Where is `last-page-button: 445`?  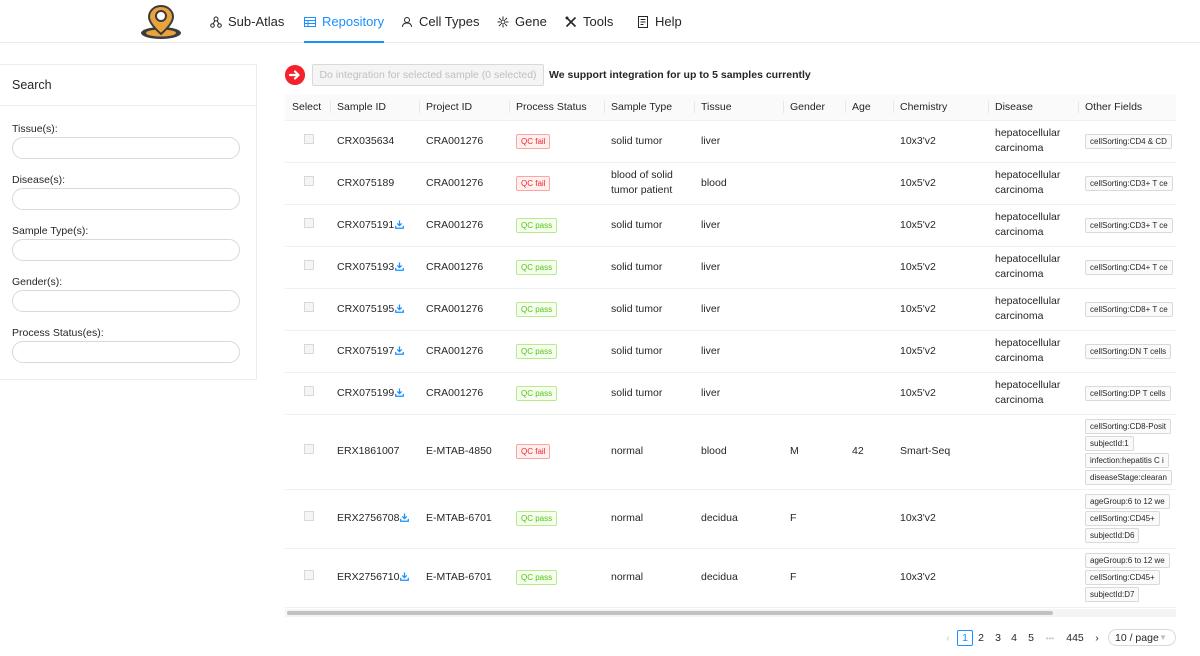
last-page-button: 445 is located at coordinates (1075, 638).